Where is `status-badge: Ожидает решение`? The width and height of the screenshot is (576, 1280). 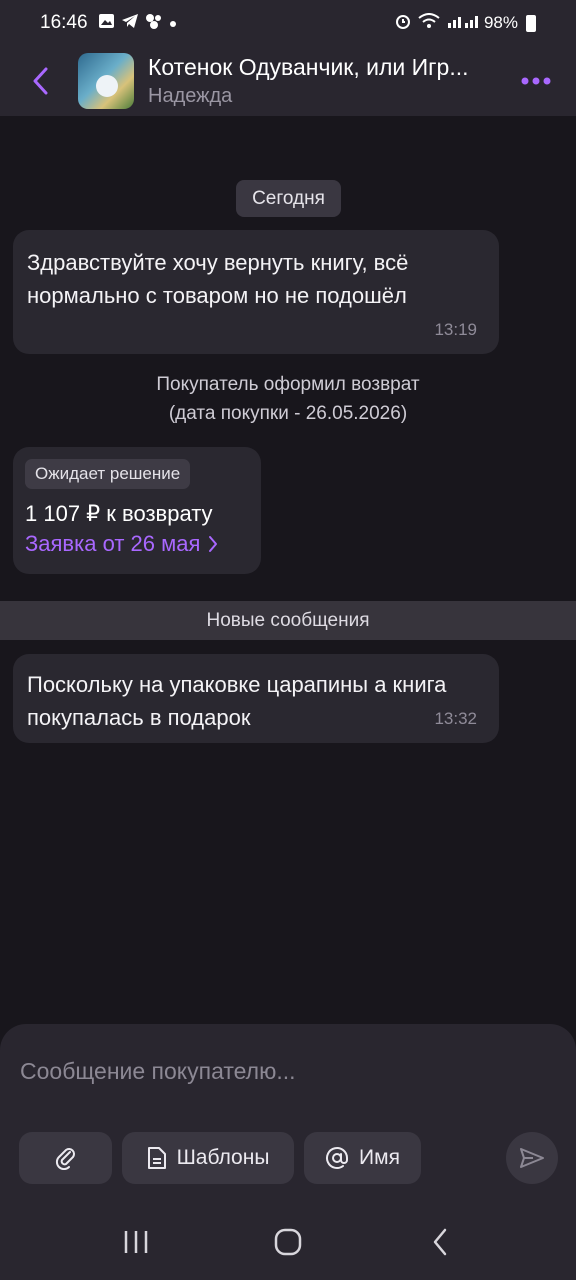
status-badge: Ожидает решение is located at coordinates (108, 474).